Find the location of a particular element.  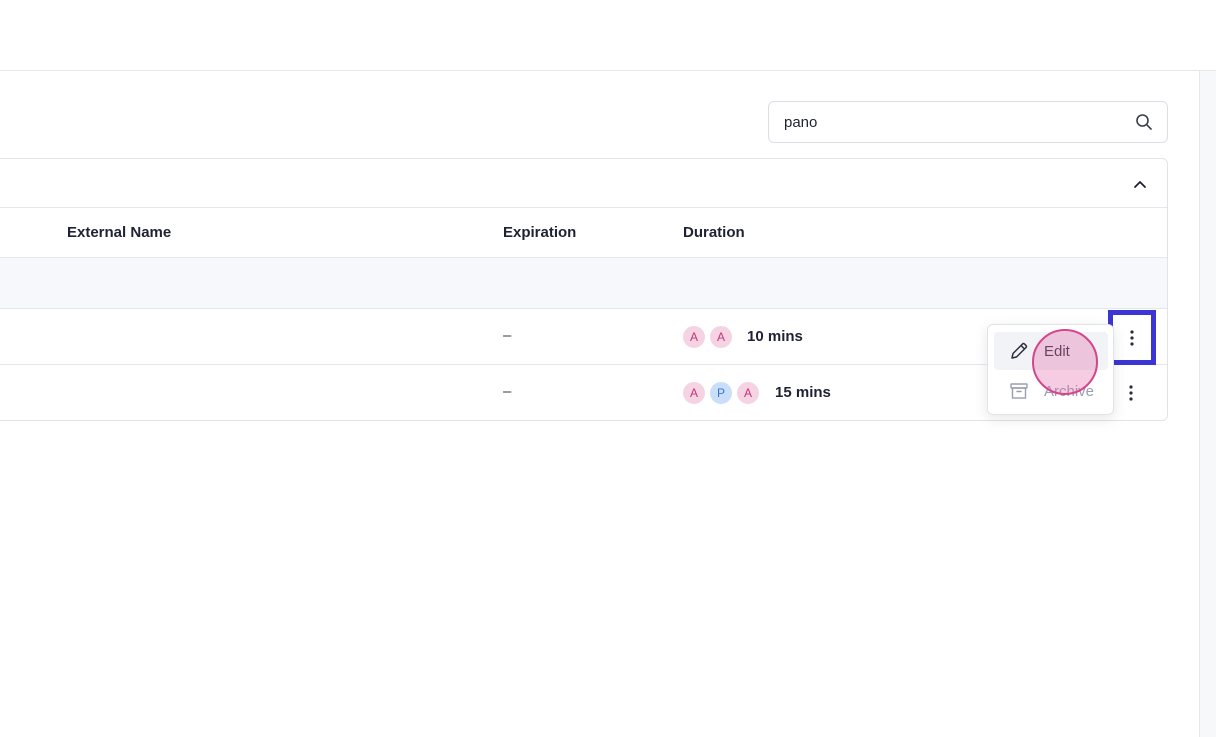

row-actions-kebab-icon-active is located at coordinates (1132, 337).